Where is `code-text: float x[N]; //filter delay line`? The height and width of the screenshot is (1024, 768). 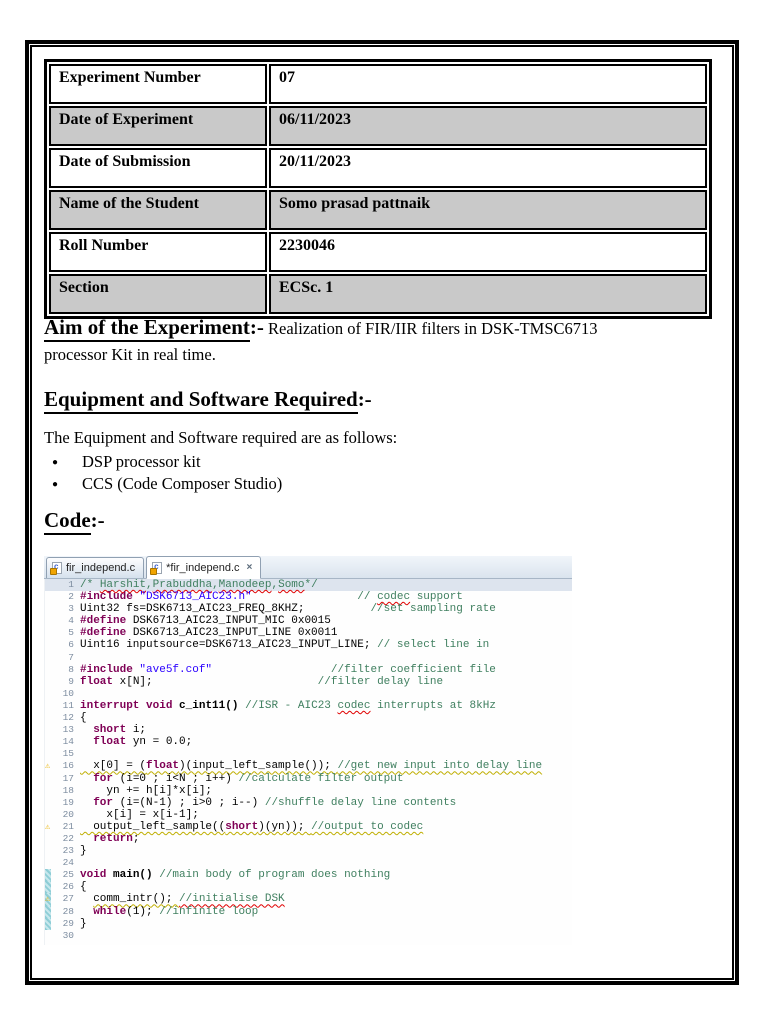 code-text: float x[N]; //filter delay line is located at coordinates (262, 681).